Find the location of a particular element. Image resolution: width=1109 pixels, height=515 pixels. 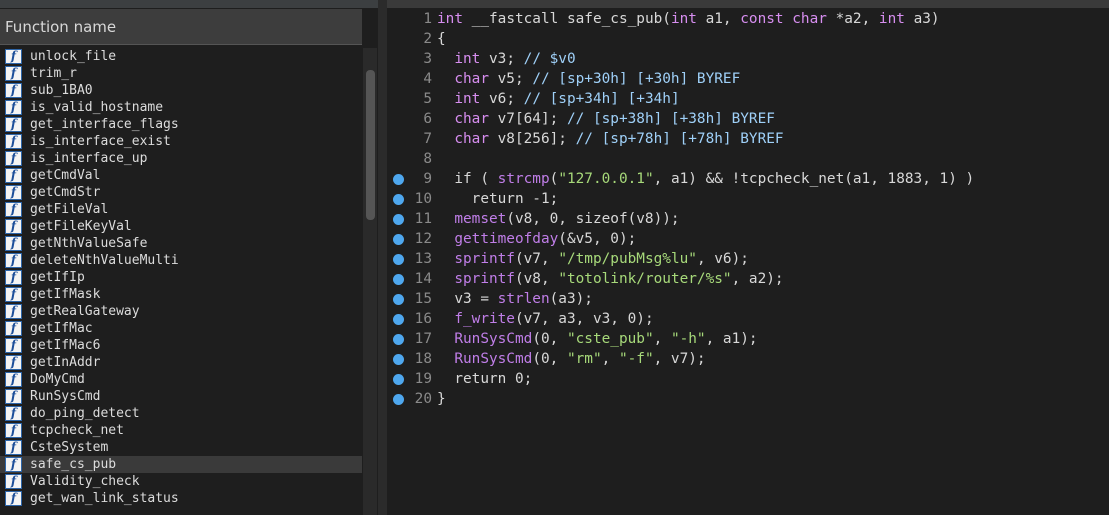

code-line: 4 char v5; // [sp+30h] [+30h] BYREF is located at coordinates (748, 79).